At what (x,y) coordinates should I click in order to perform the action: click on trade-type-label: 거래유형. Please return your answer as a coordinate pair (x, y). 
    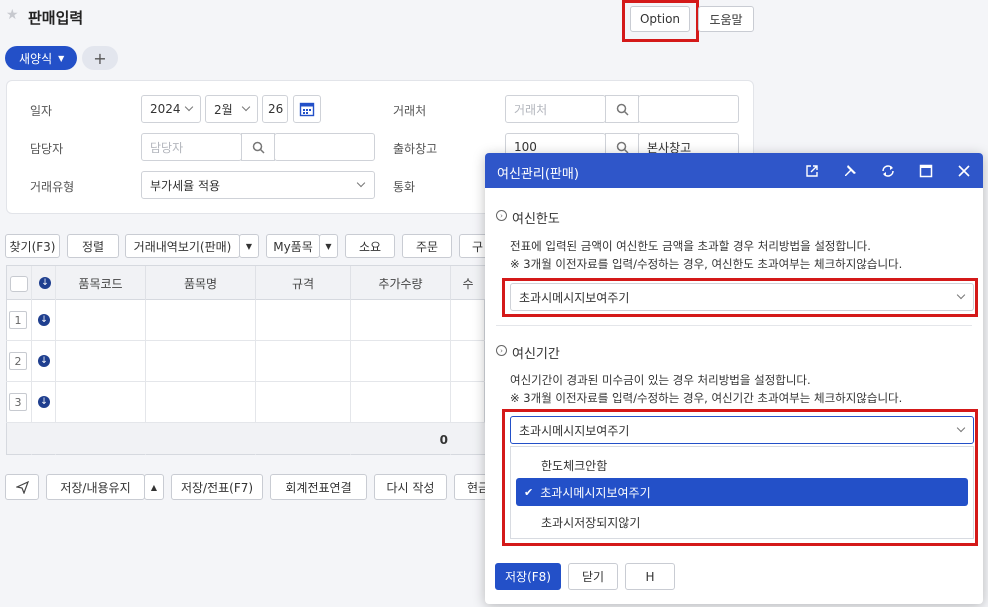
    Looking at the image, I should click on (52, 187).